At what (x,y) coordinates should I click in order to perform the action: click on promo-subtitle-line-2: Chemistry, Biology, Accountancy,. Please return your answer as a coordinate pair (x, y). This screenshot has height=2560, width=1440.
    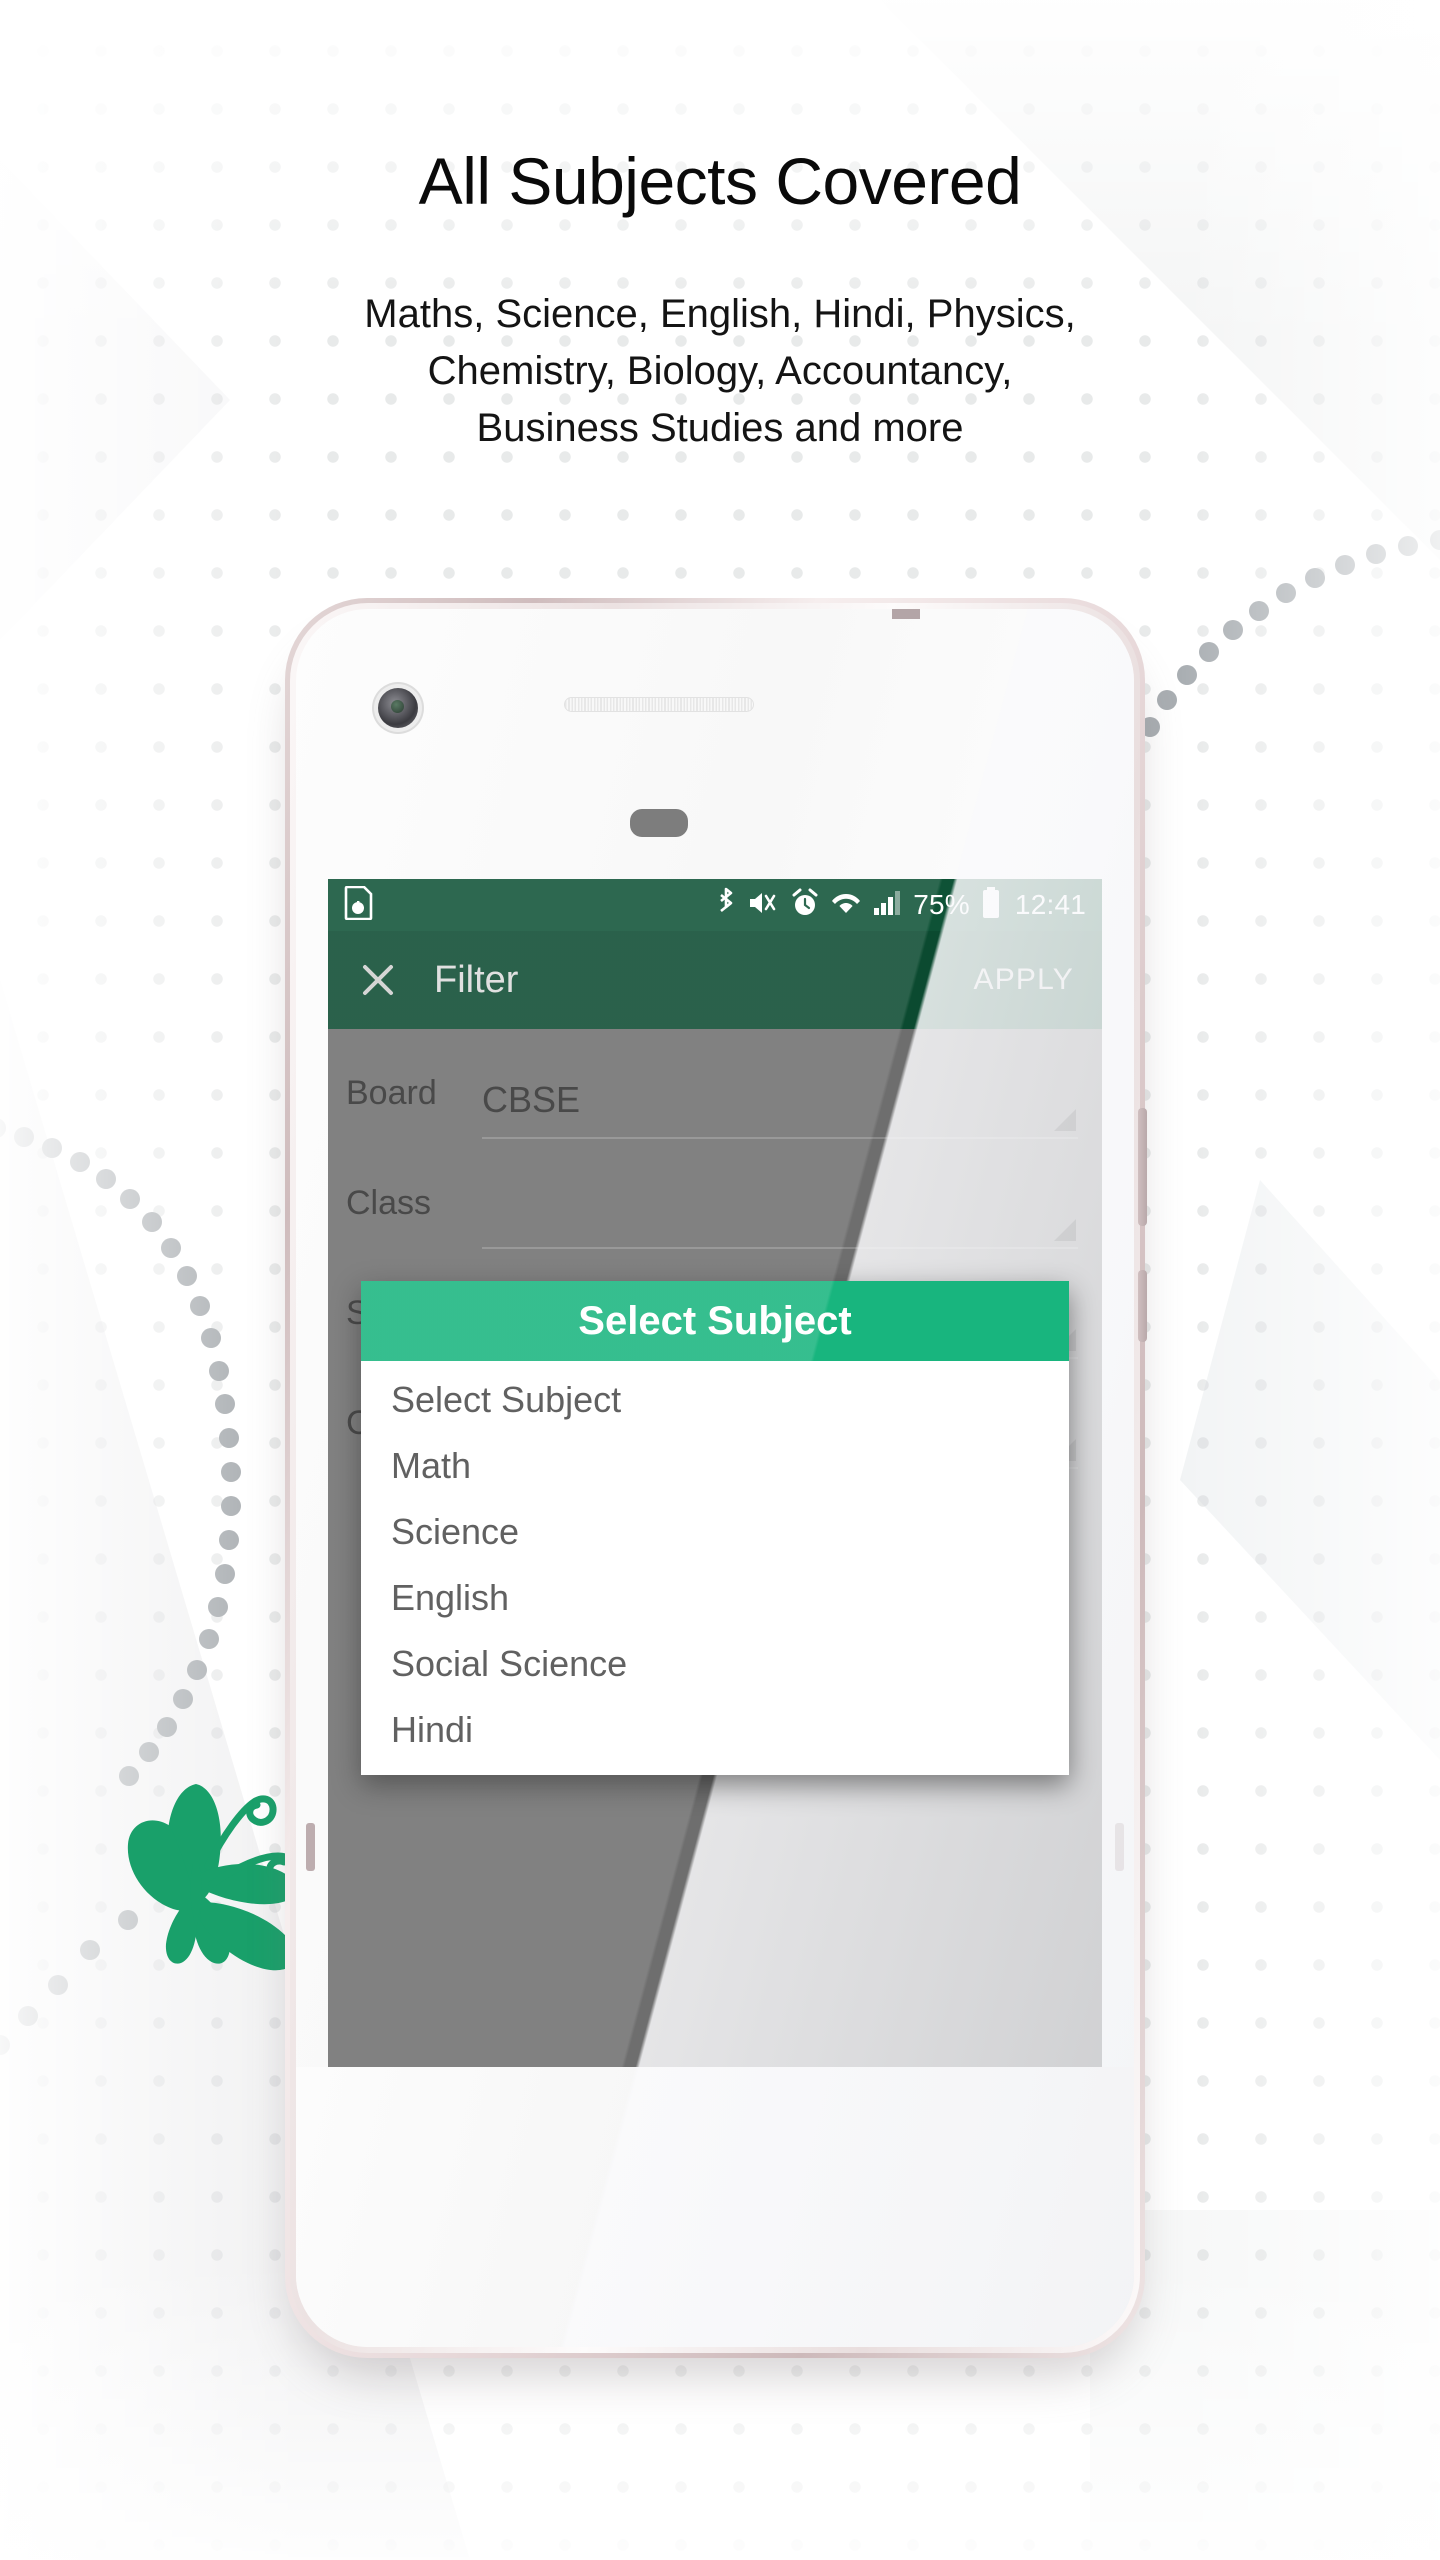
    Looking at the image, I should click on (720, 370).